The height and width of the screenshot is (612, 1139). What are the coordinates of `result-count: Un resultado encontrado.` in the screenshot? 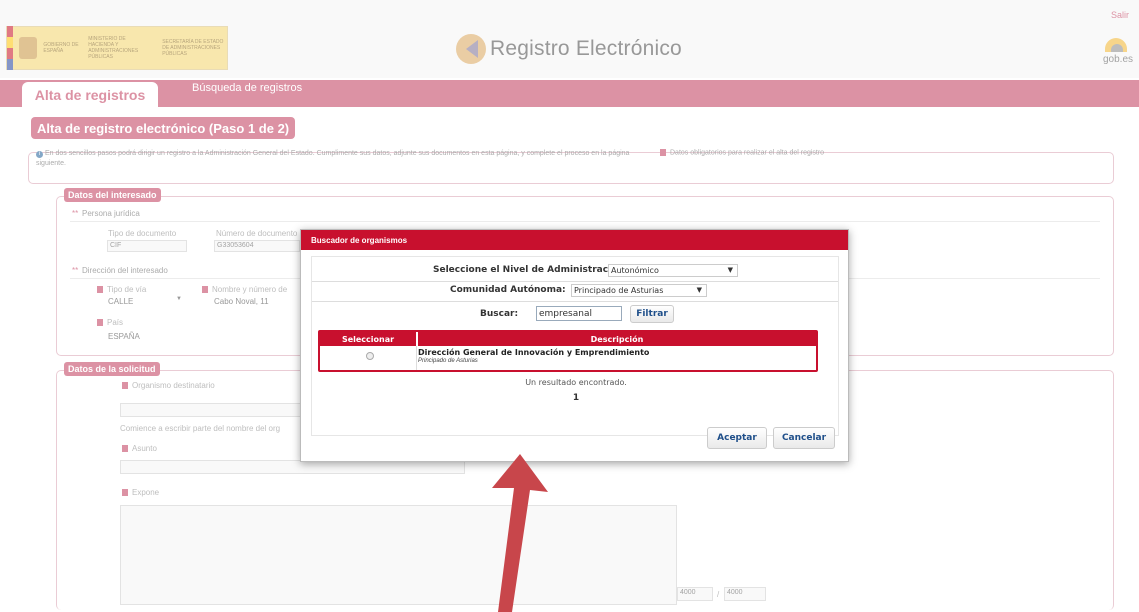 It's located at (576, 382).